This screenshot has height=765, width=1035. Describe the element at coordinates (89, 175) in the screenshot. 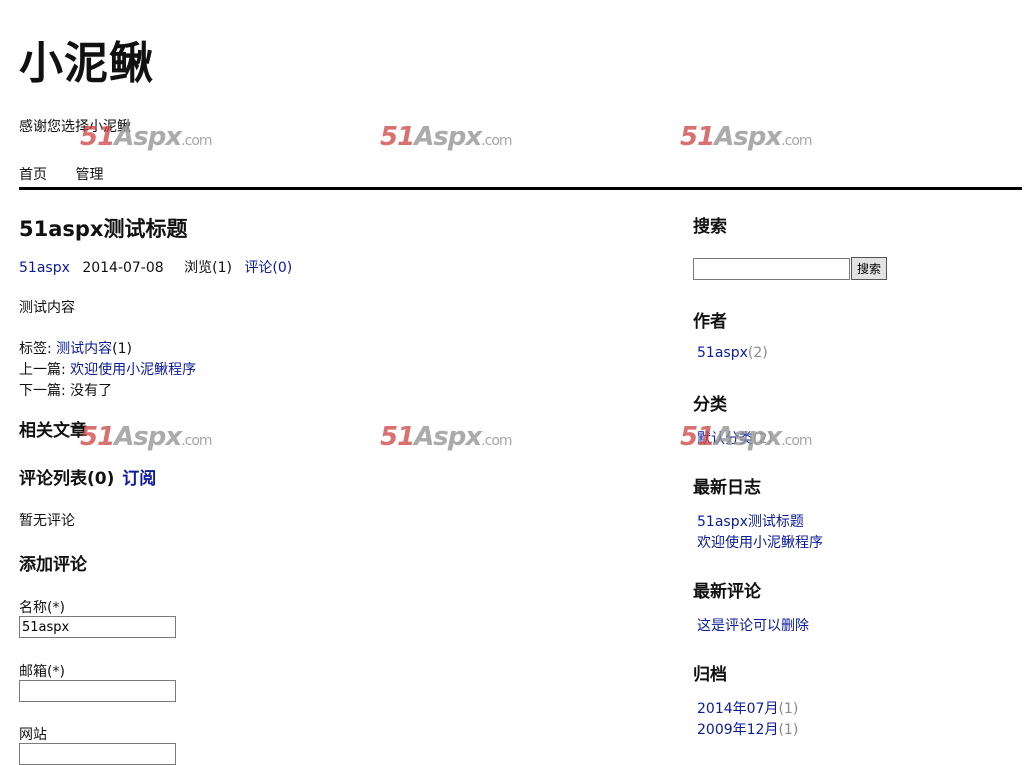

I see `nav-admin: 管理` at that location.